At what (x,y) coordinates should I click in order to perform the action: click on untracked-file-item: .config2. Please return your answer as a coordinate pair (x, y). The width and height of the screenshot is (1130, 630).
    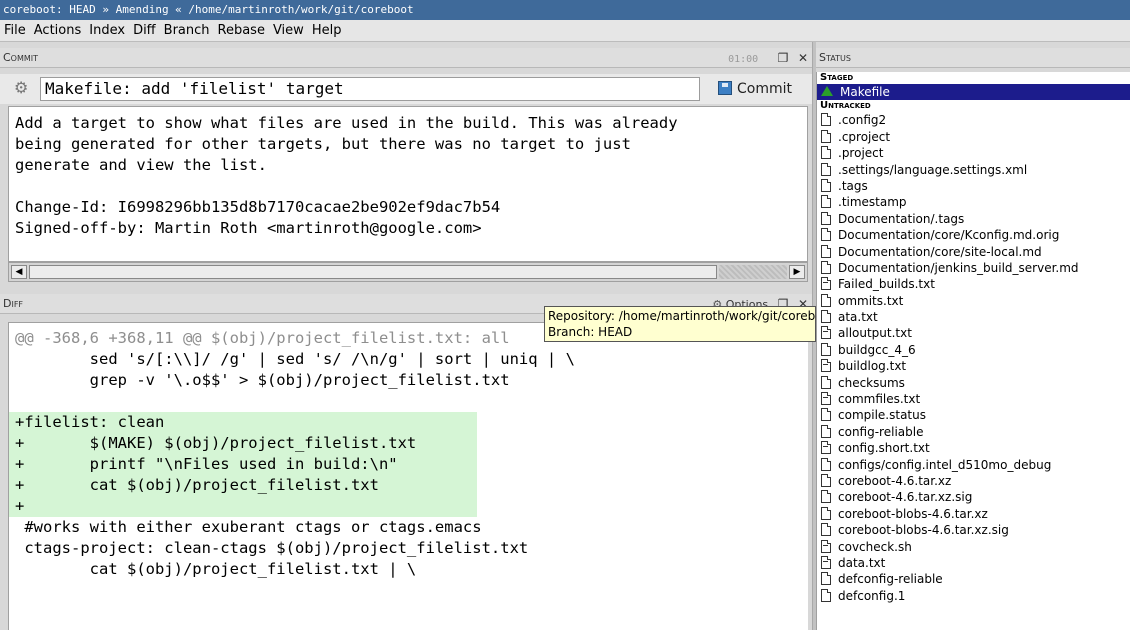
    Looking at the image, I should click on (973, 120).